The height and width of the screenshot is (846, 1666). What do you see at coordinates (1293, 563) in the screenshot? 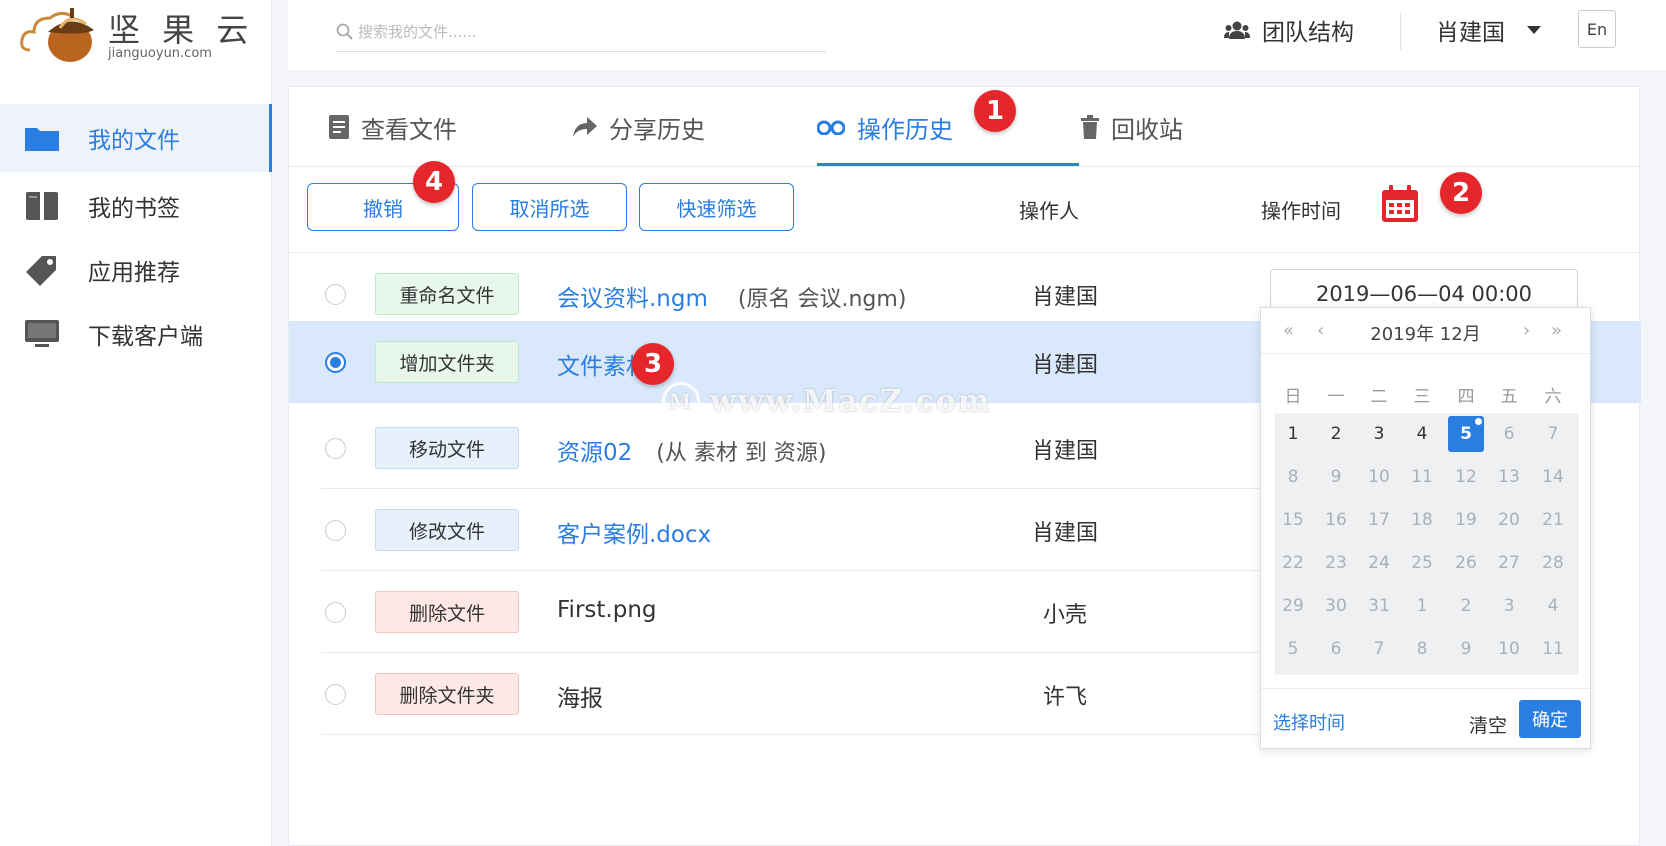
I see `calendar-day: 22` at bounding box center [1293, 563].